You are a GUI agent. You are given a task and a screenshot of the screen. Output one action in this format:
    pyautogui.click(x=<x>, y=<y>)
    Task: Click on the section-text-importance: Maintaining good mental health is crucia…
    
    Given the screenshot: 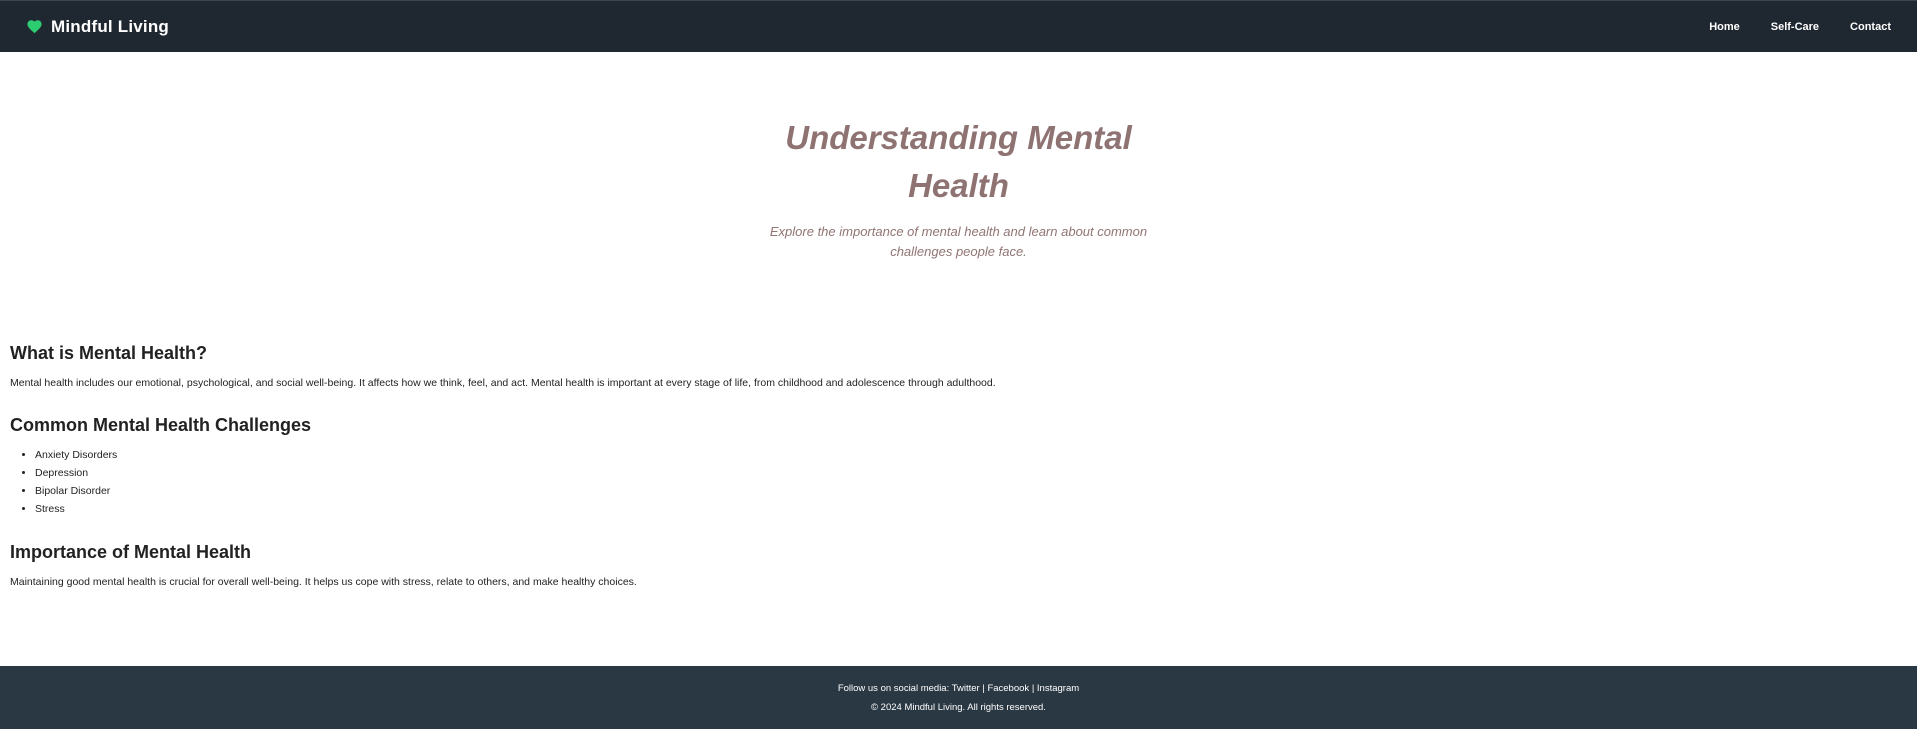 What is the action you would take?
    pyautogui.click(x=323, y=582)
    